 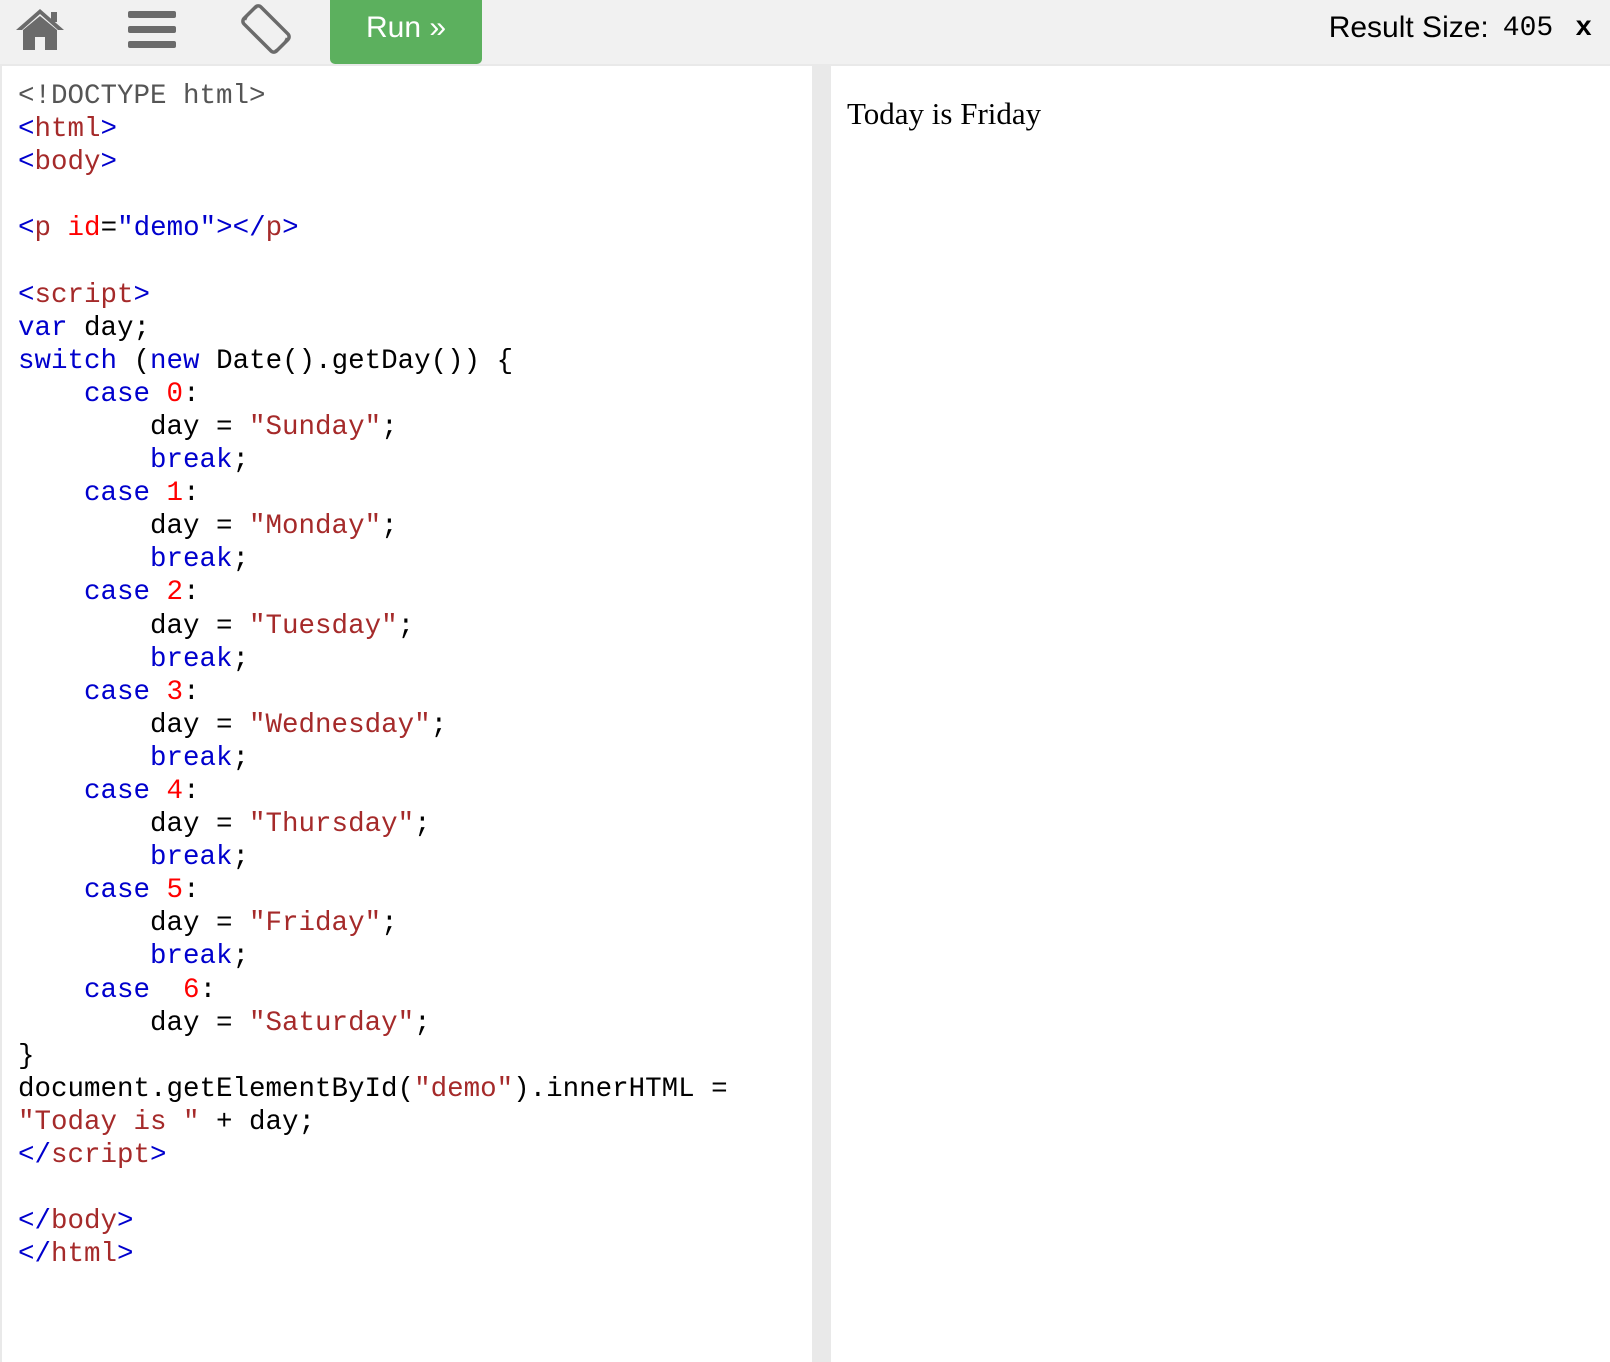 I want to click on code-token: id, so click(x=84, y=229).